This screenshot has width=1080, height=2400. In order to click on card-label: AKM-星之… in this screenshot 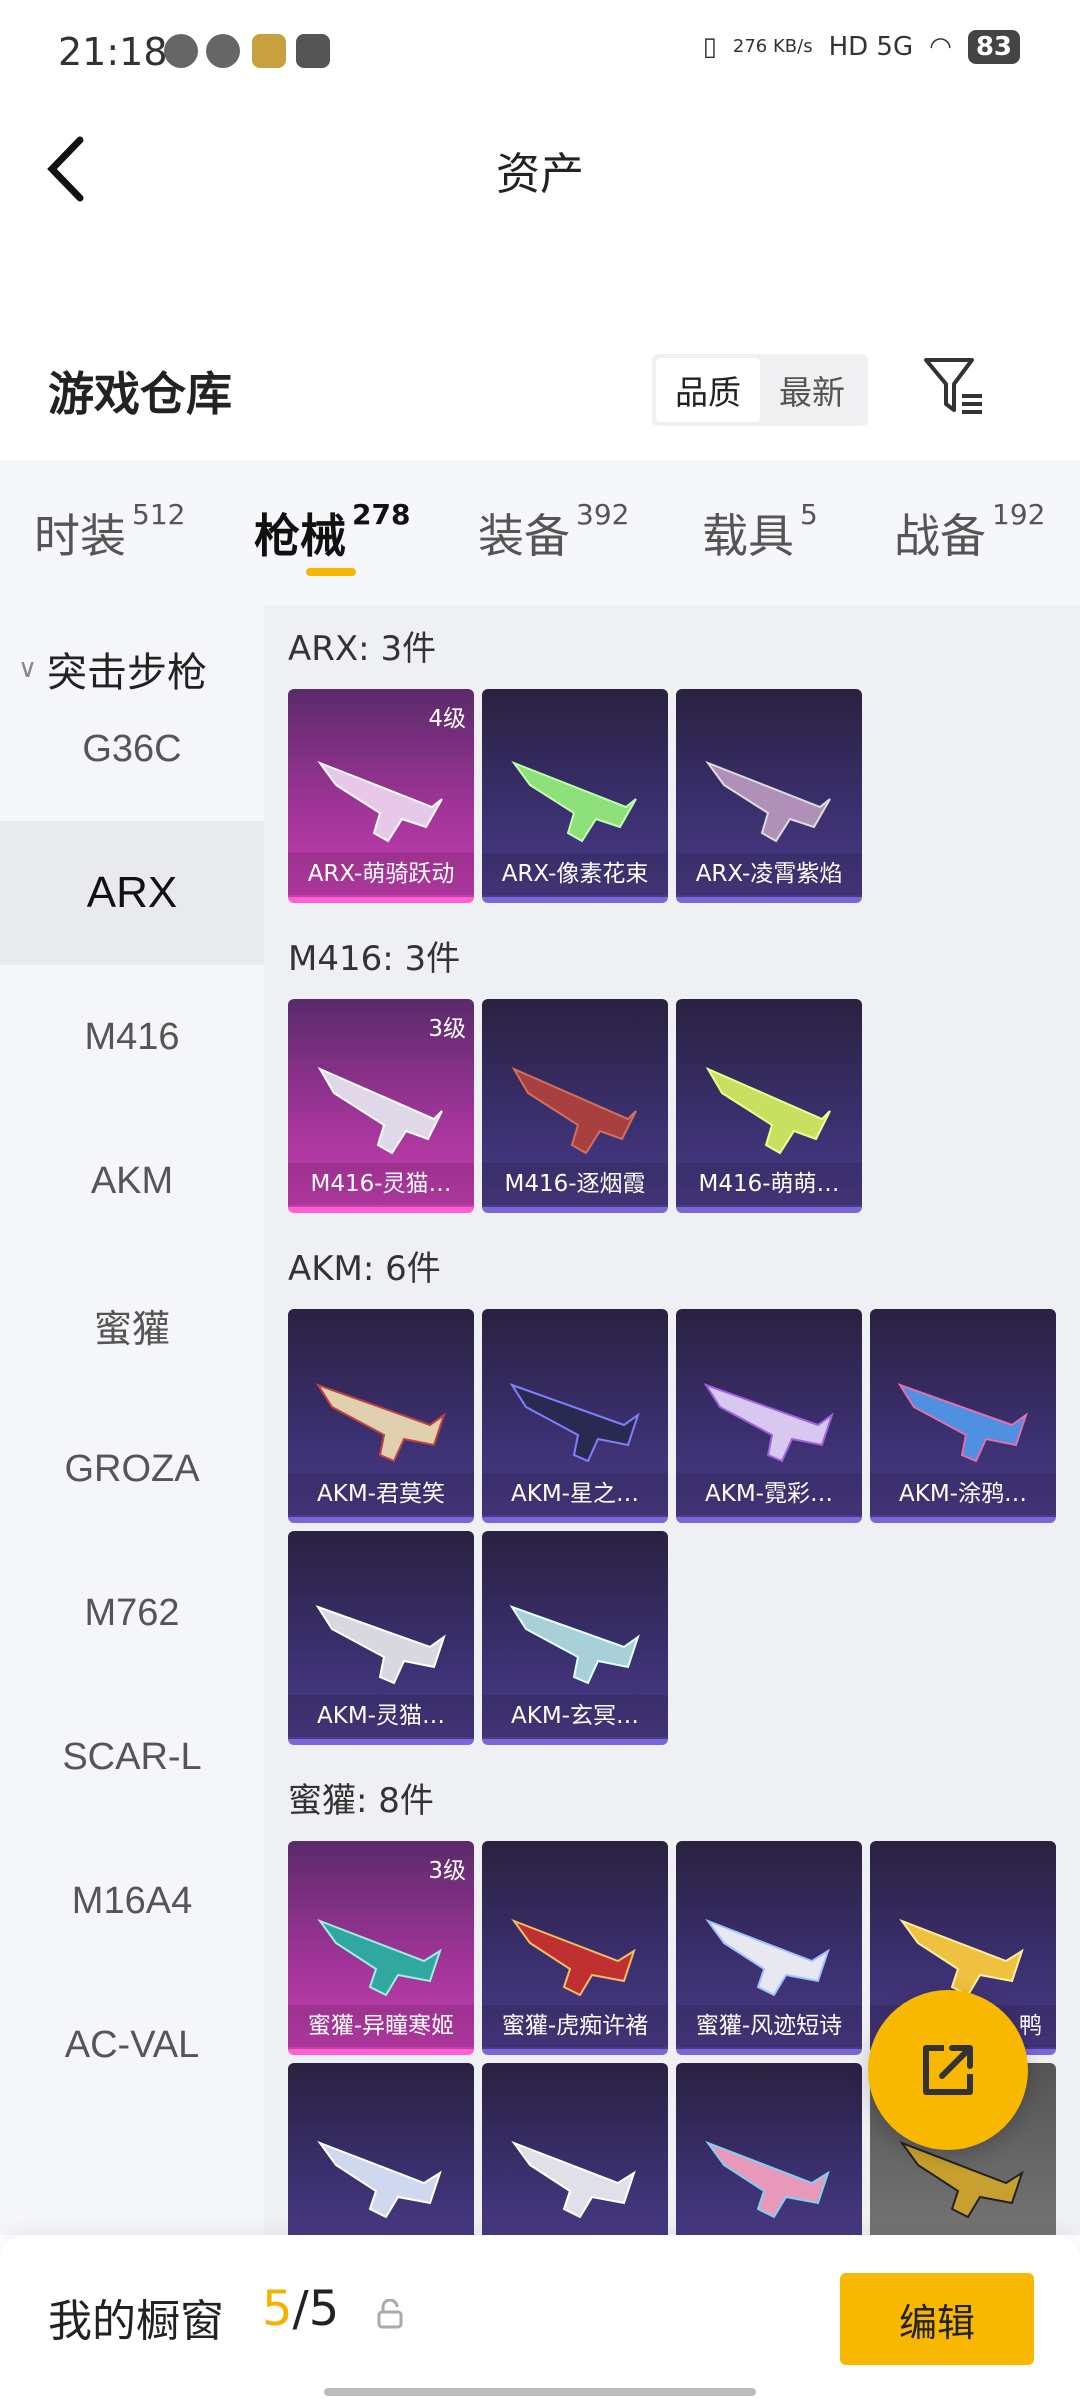, I will do `click(575, 1494)`.